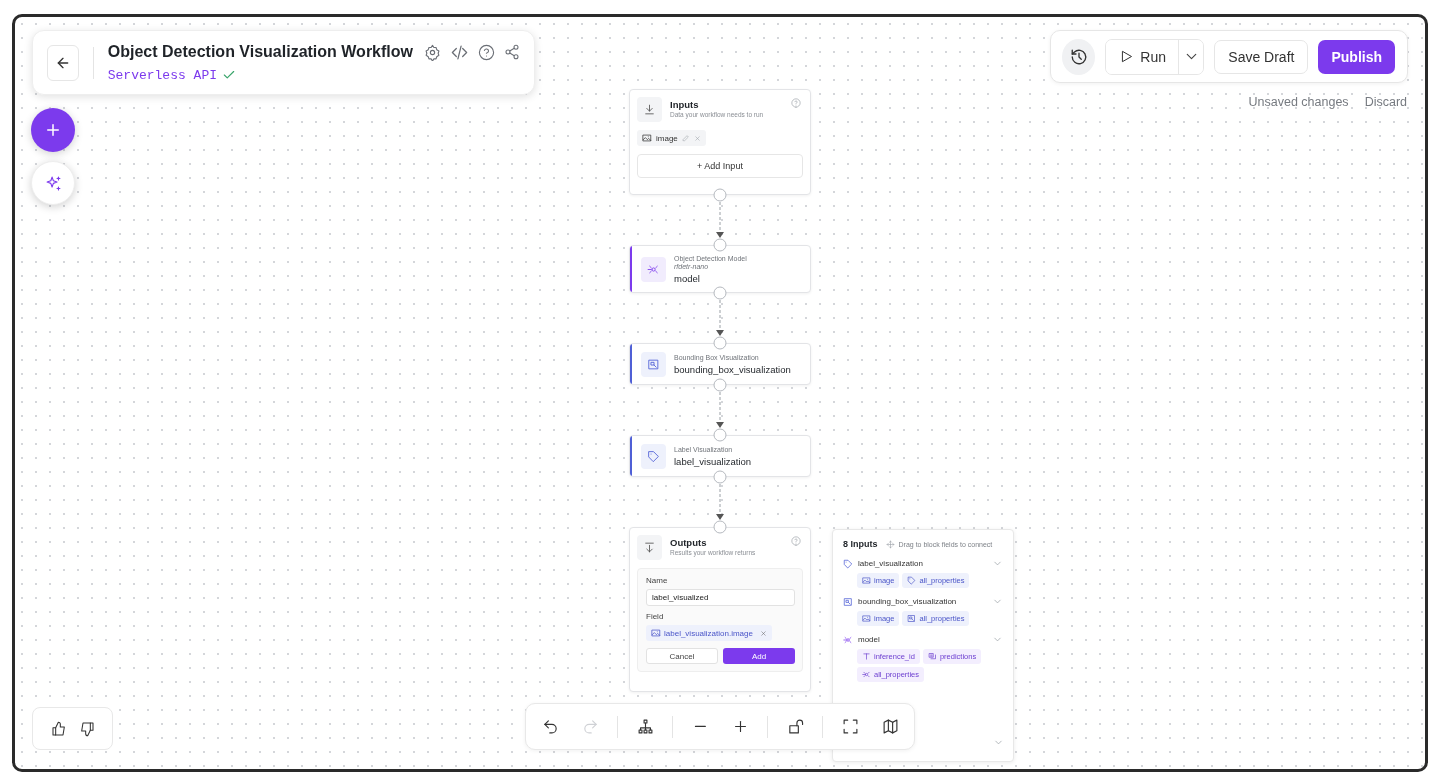 This screenshot has width=1440, height=782. What do you see at coordinates (891, 563) in the screenshot?
I see `group-name: label_visualization` at bounding box center [891, 563].